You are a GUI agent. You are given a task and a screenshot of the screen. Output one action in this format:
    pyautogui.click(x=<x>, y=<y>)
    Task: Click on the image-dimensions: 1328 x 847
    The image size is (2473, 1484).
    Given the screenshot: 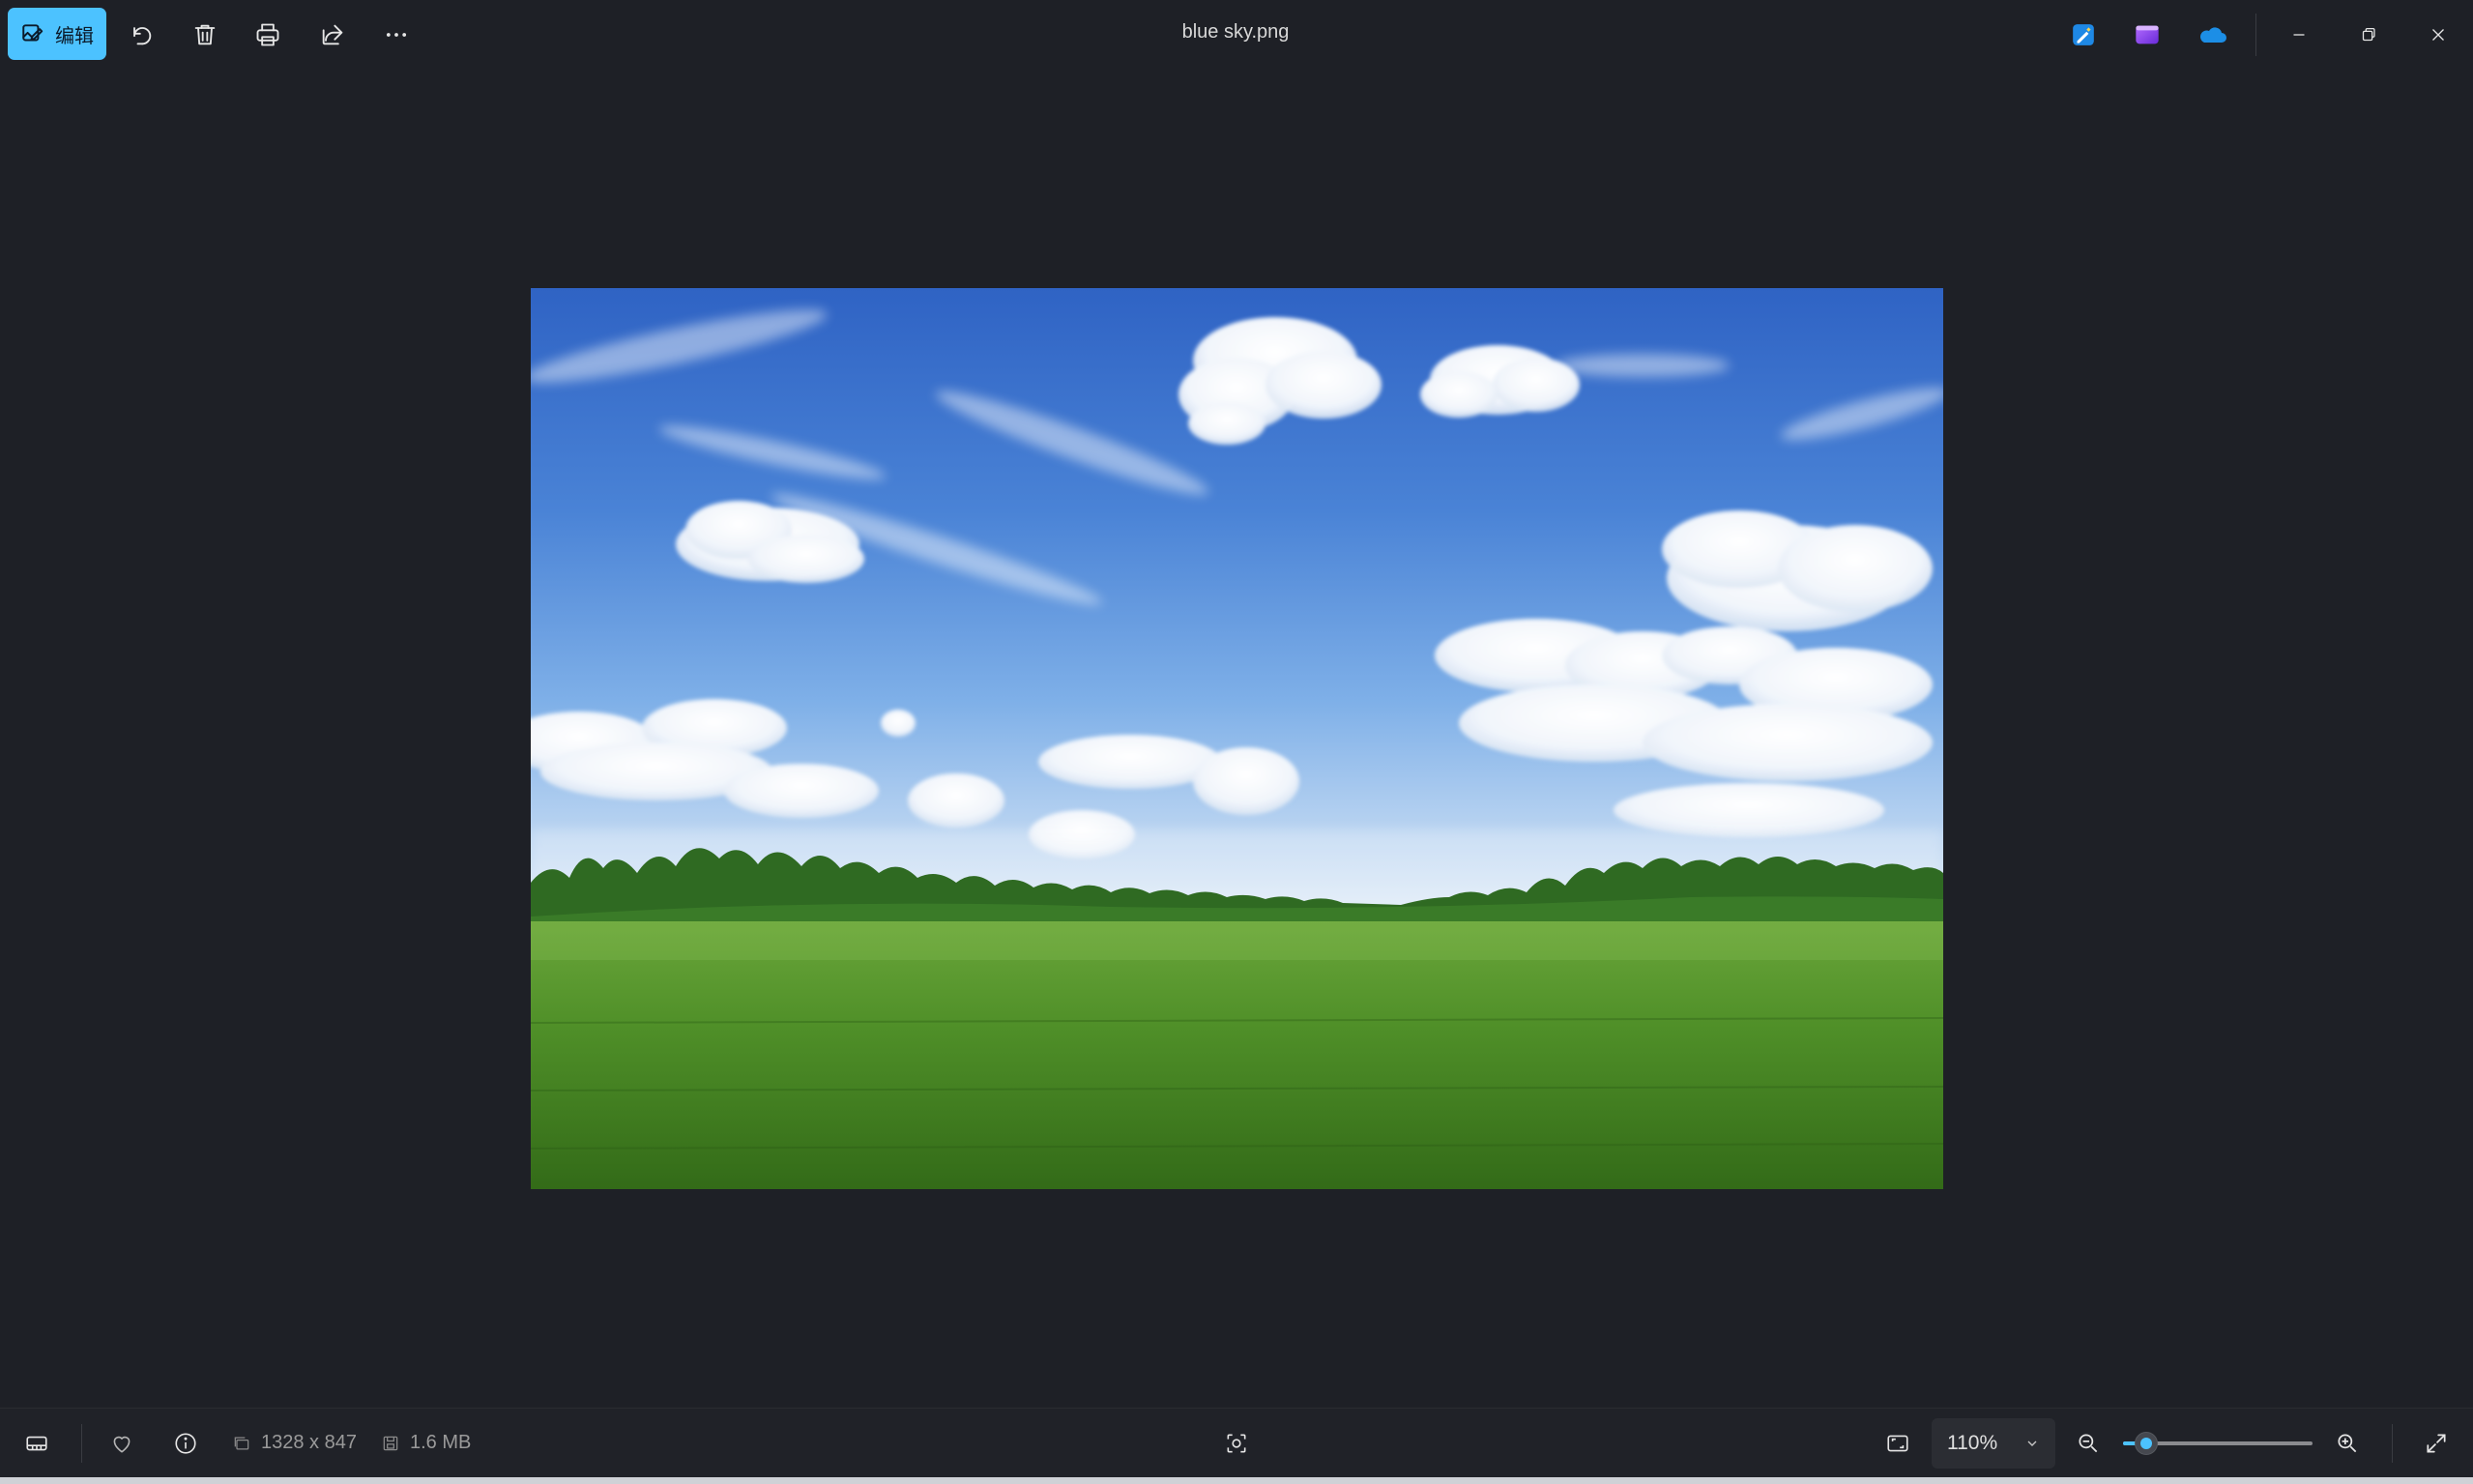 What is the action you would take?
    pyautogui.click(x=294, y=1443)
    